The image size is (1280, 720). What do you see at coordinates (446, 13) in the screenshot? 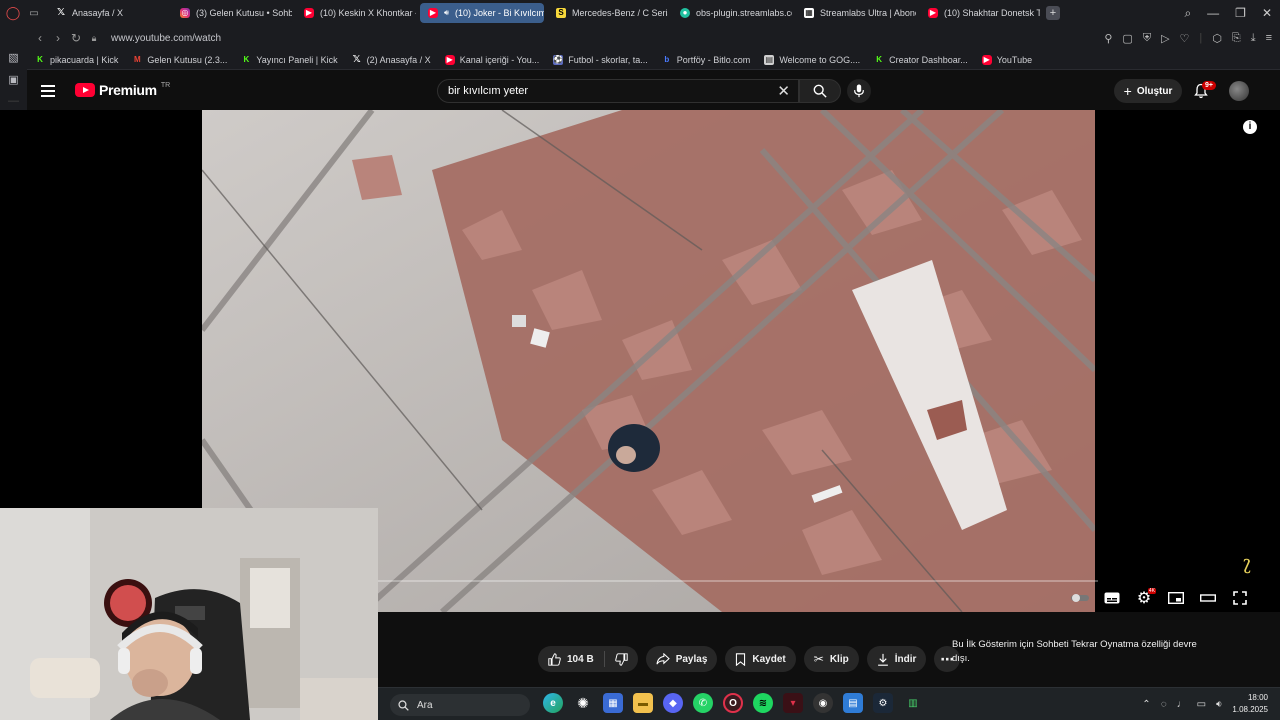
I see `speaker-icon: 🔊︎` at bounding box center [446, 13].